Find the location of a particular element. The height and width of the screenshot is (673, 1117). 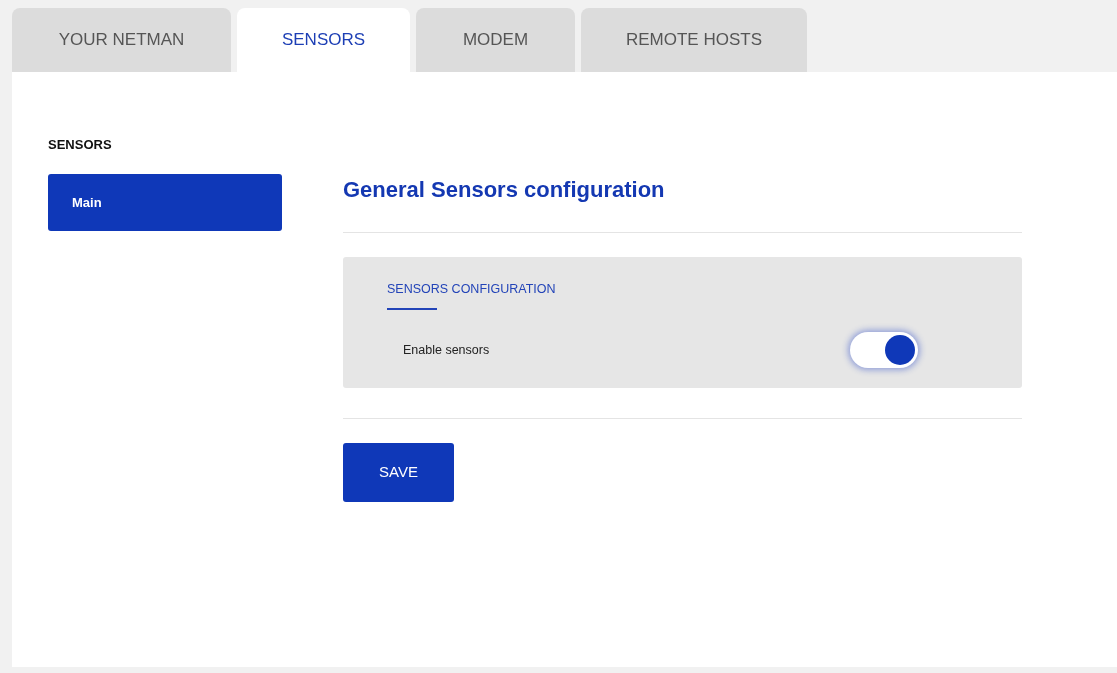

tab: YOUR NETMAN is located at coordinates (121, 40).